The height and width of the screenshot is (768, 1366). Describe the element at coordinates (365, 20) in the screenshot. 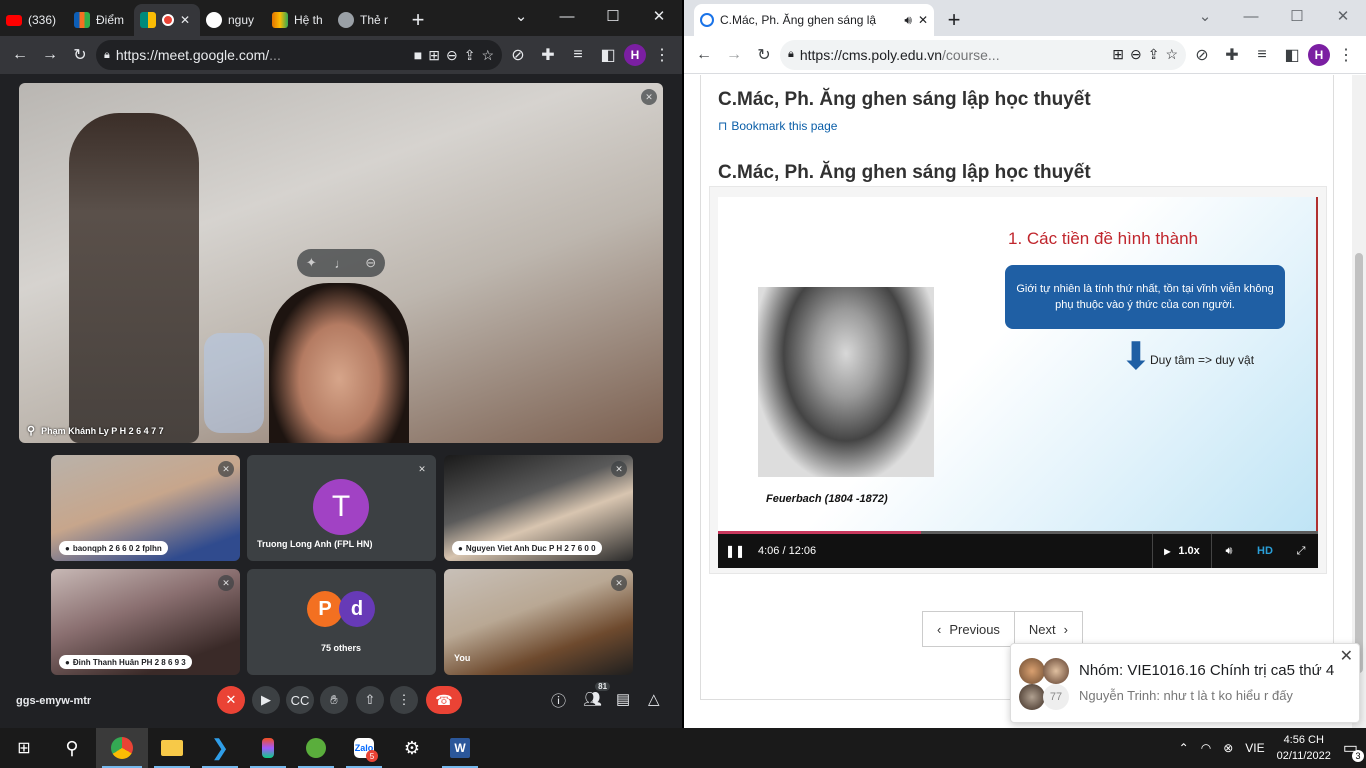

I see `tab-the: Thẻ r` at that location.